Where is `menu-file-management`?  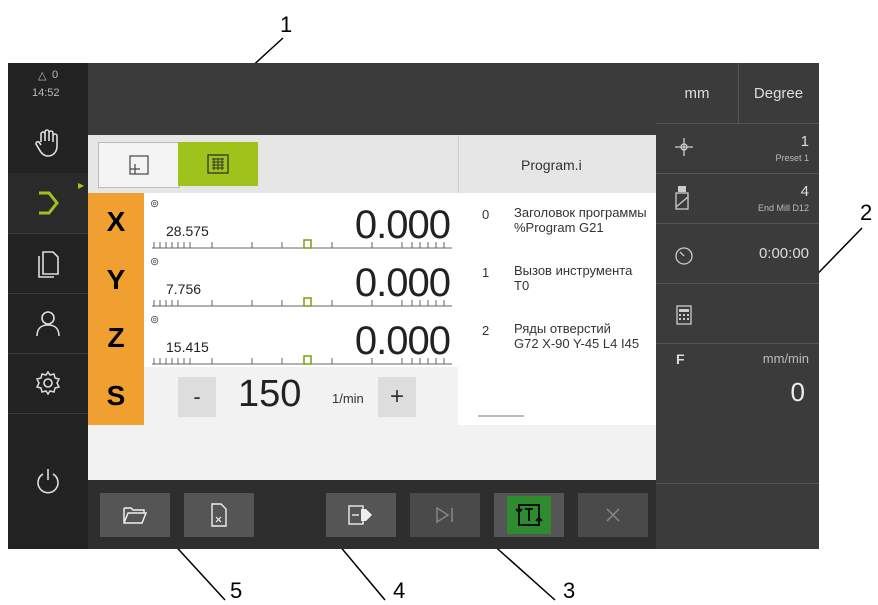
menu-file-management is located at coordinates (48, 263).